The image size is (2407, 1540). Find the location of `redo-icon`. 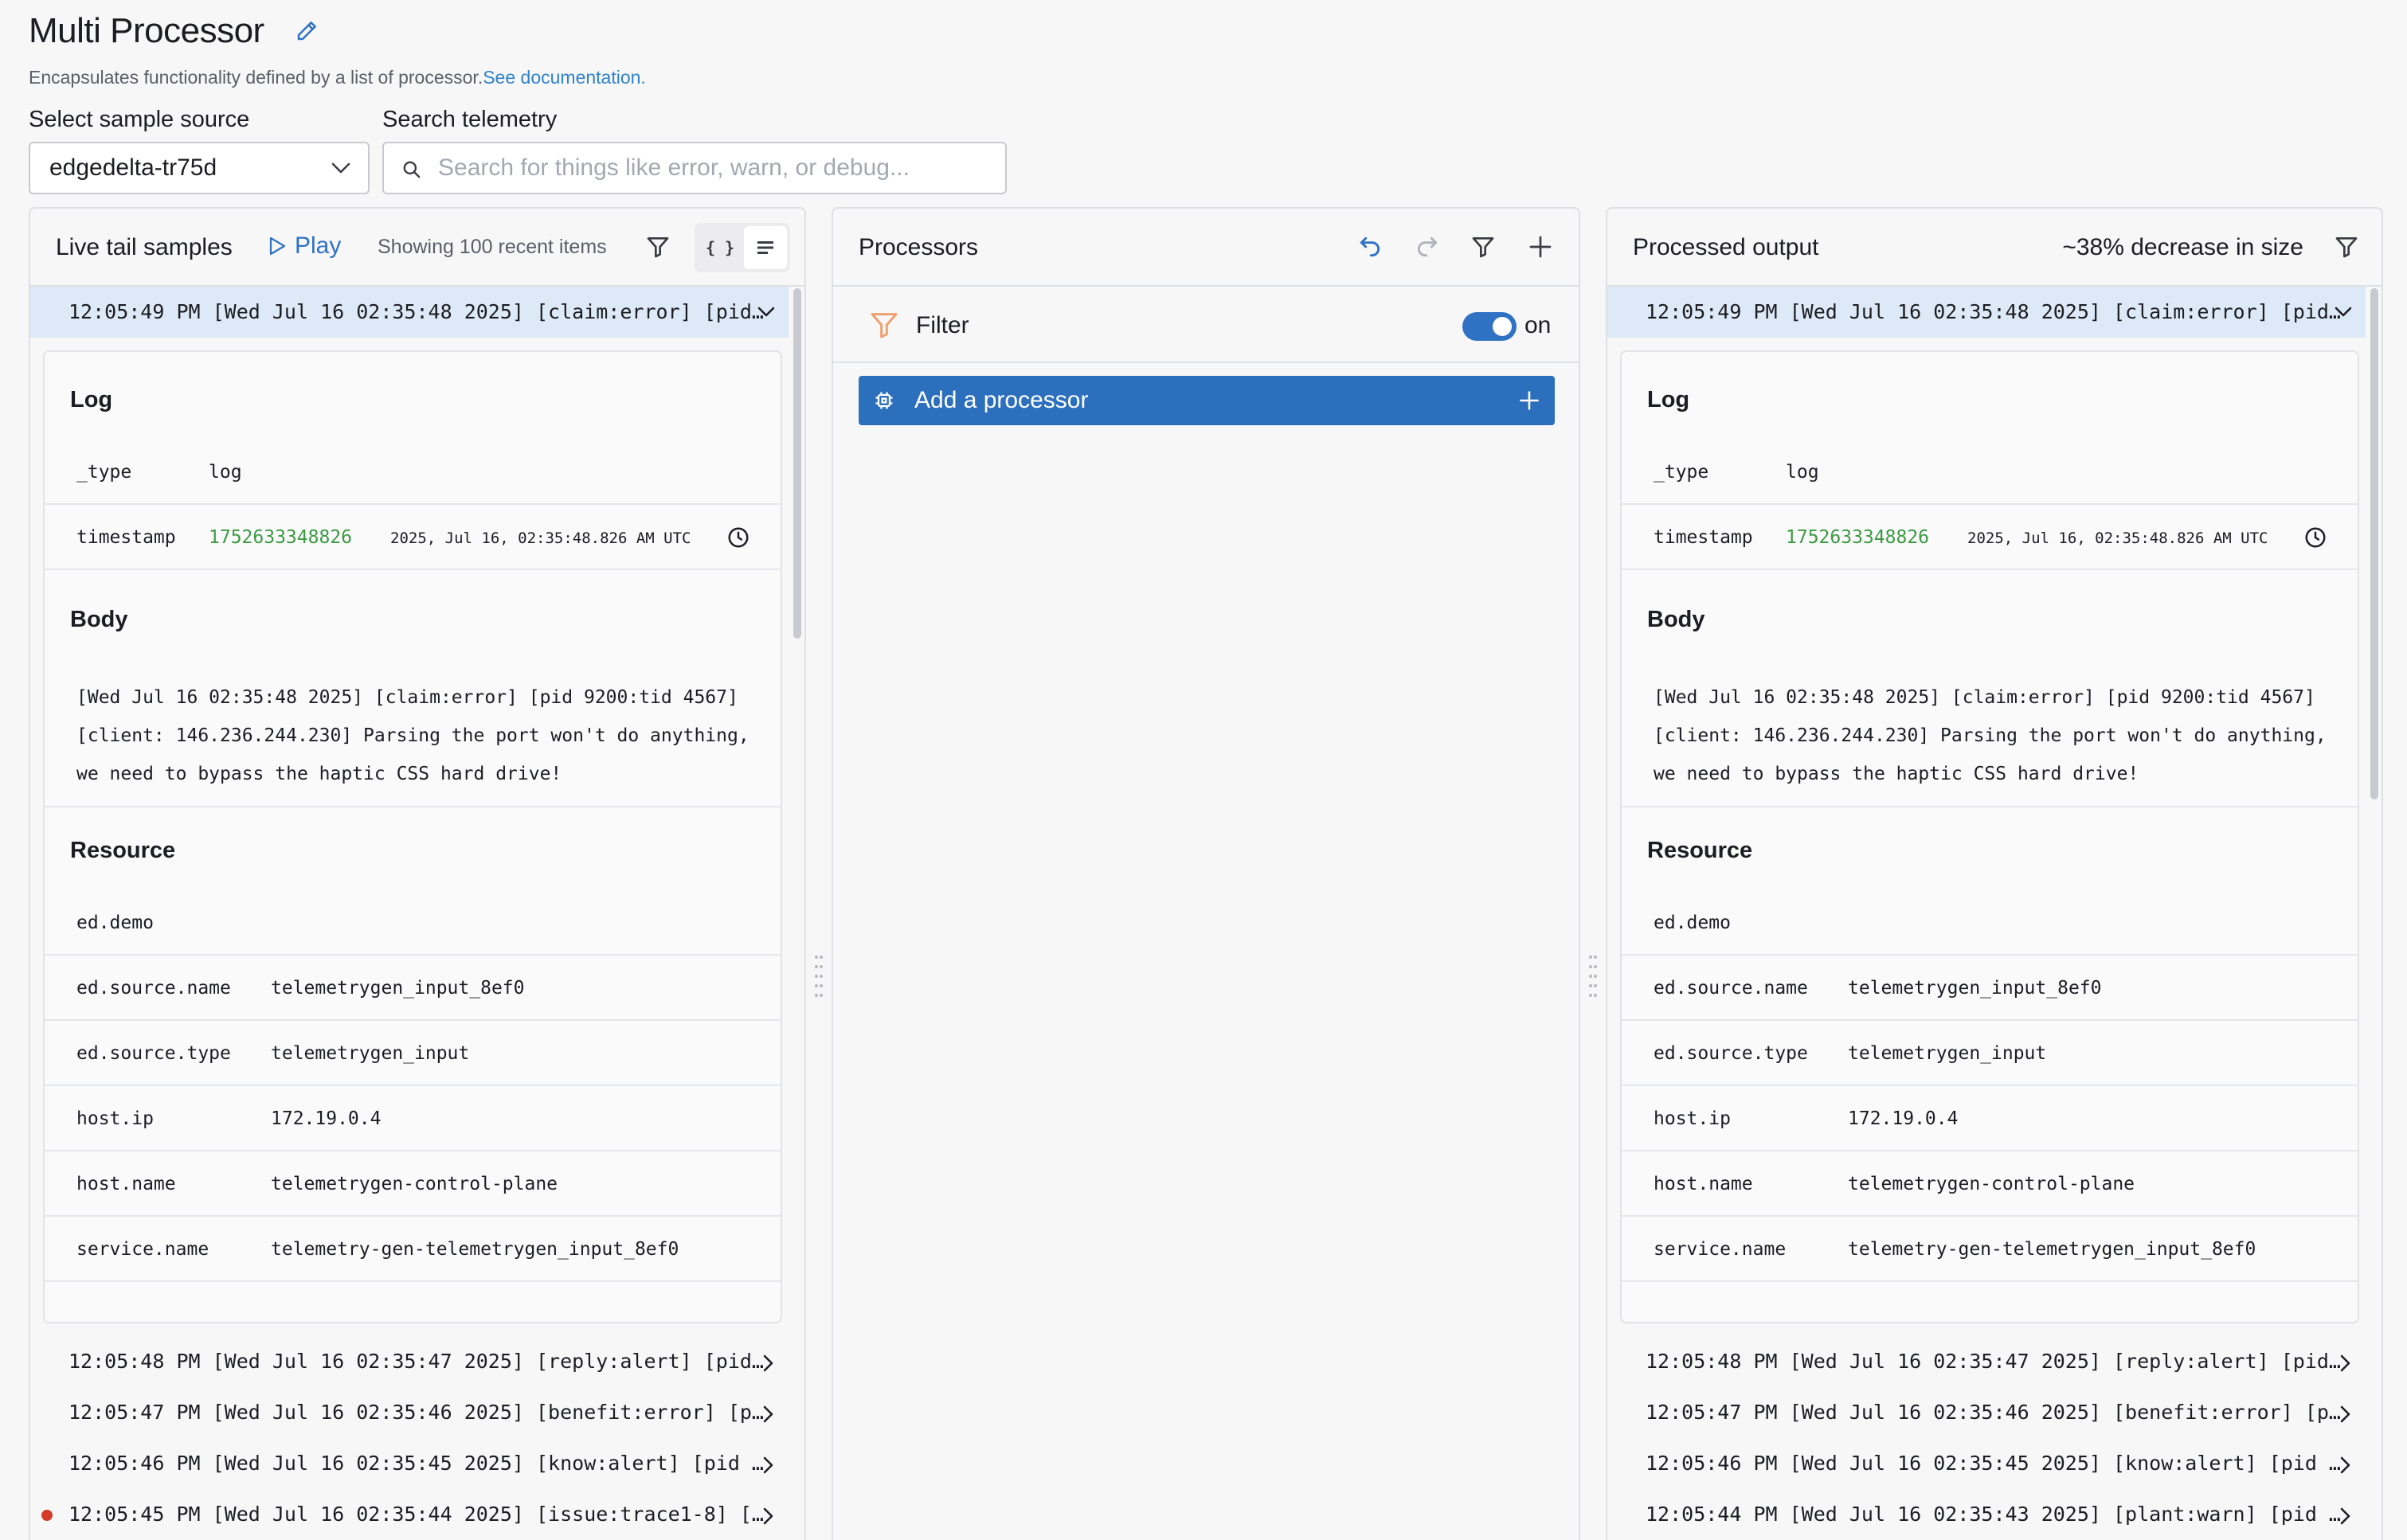

redo-icon is located at coordinates (1427, 247).